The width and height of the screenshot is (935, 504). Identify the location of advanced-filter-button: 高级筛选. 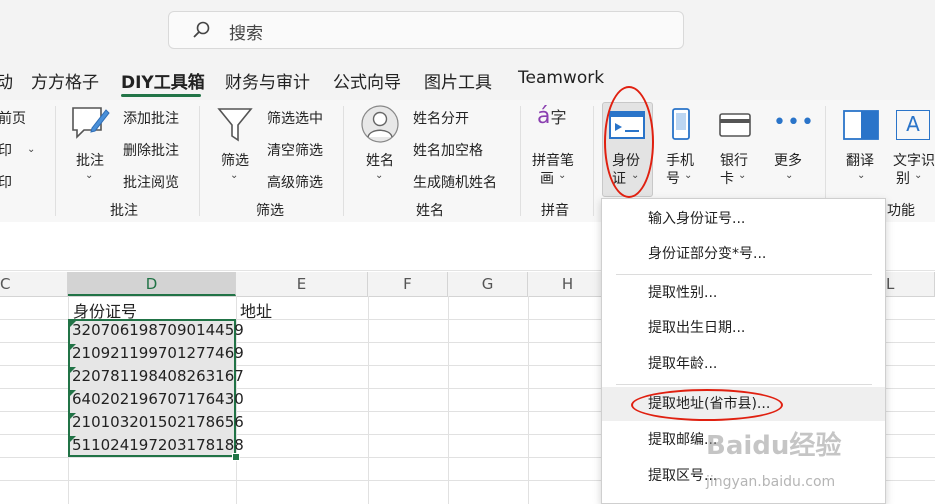
(295, 182).